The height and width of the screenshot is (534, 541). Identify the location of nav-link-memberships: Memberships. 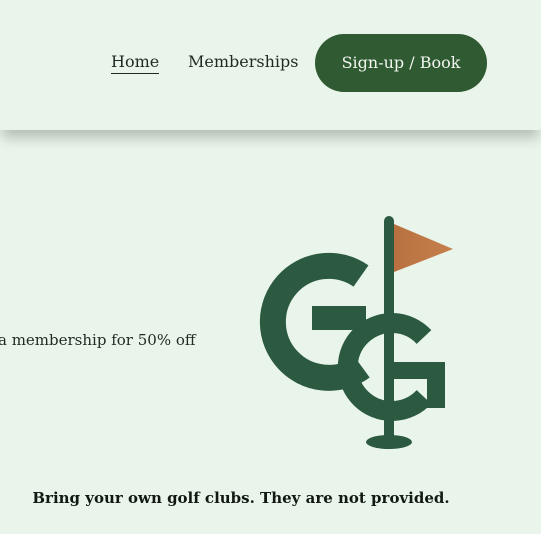
(243, 62).